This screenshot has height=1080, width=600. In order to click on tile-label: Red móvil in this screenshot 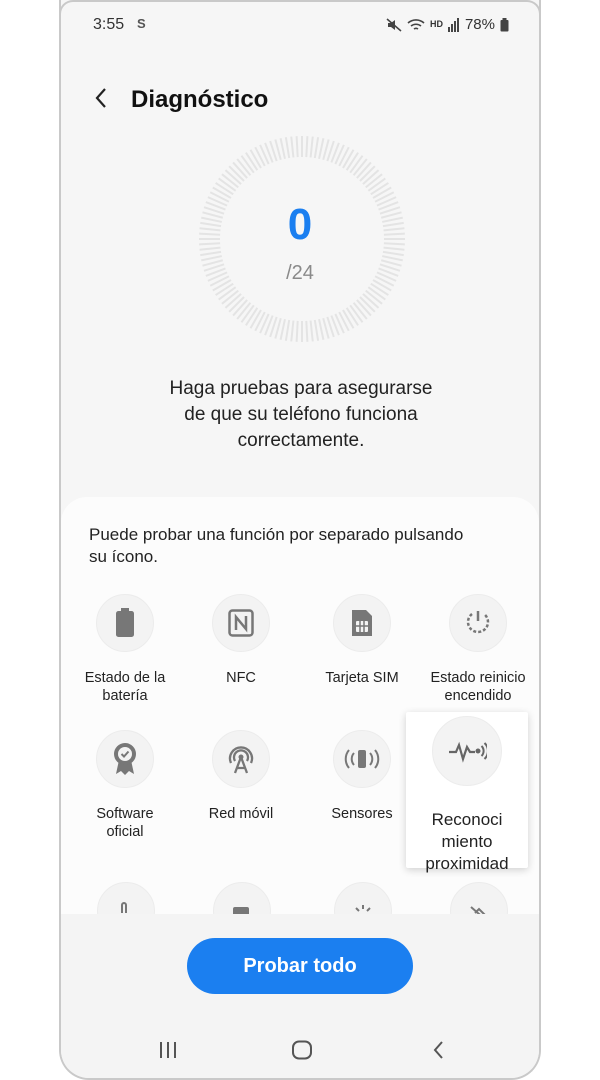, I will do `click(241, 814)`.